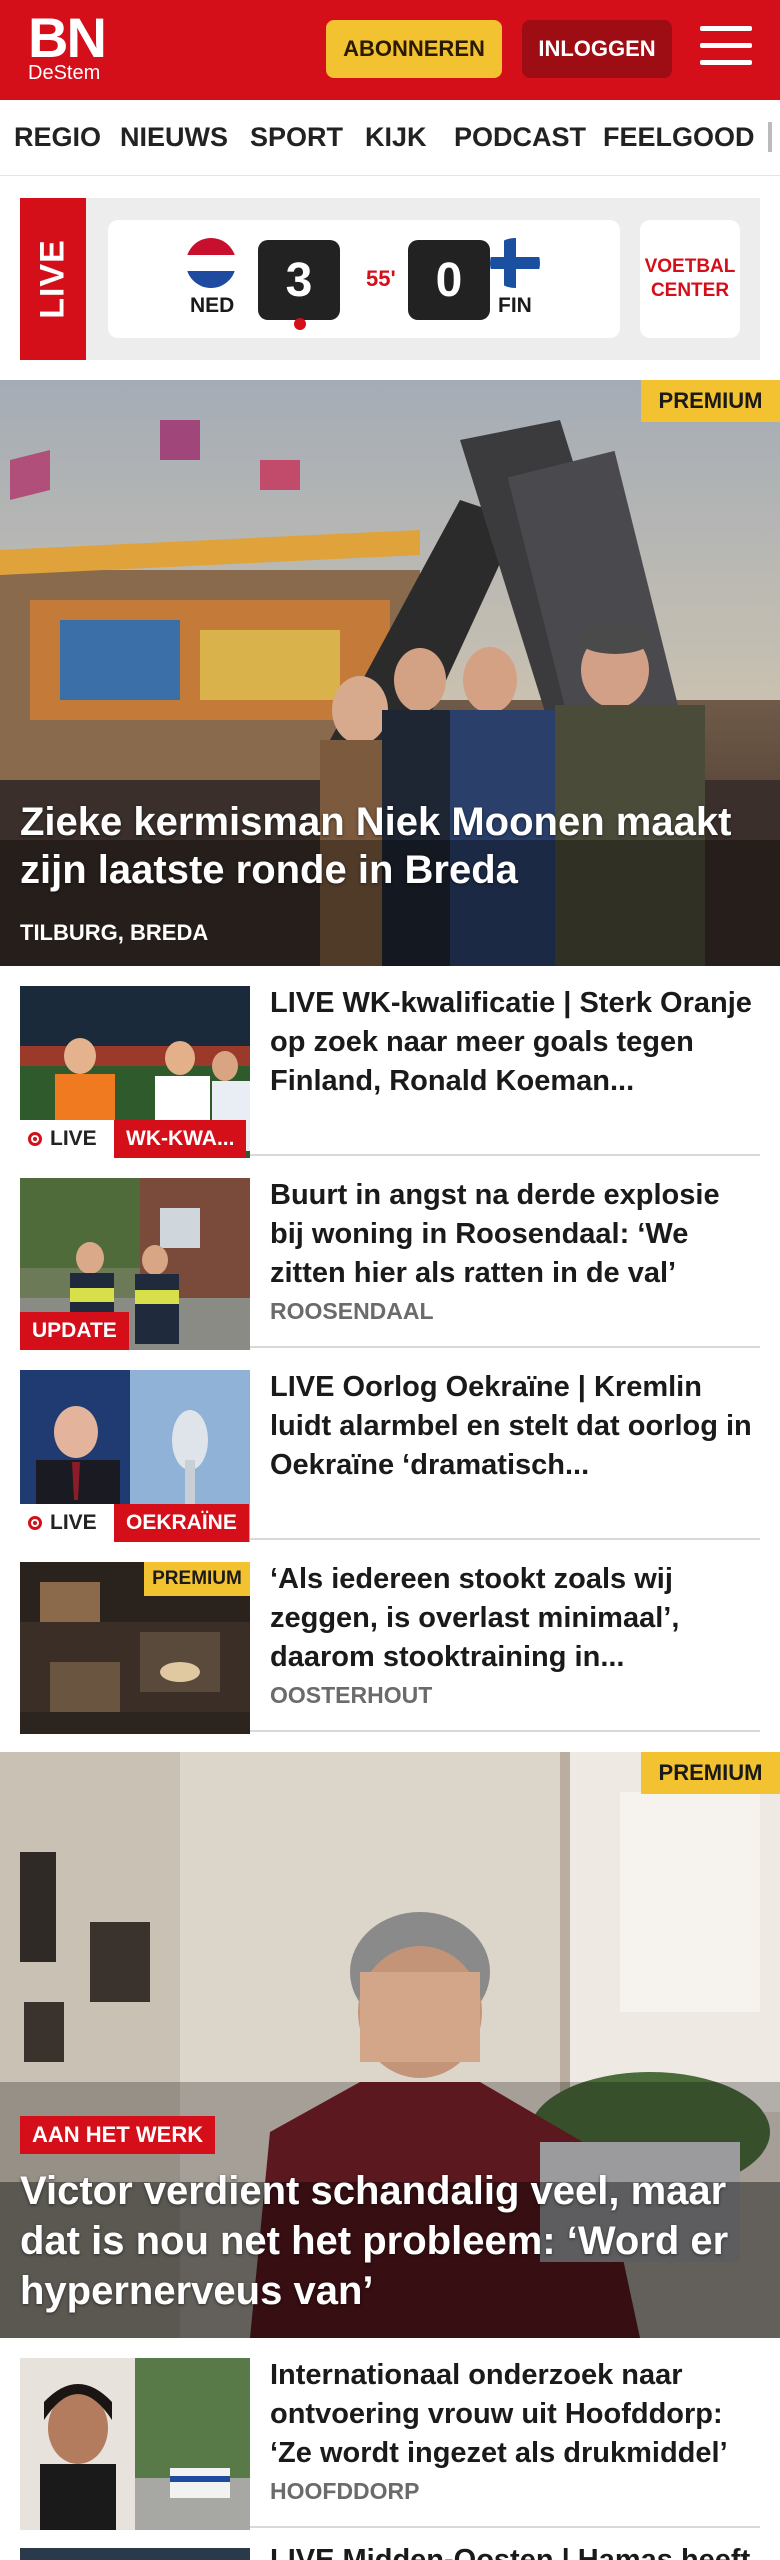 This screenshot has width=780, height=2560. What do you see at coordinates (510, 2552) in the screenshot?
I see `article-title: LIVE Midden-Oosten | Hamas heeft` at bounding box center [510, 2552].